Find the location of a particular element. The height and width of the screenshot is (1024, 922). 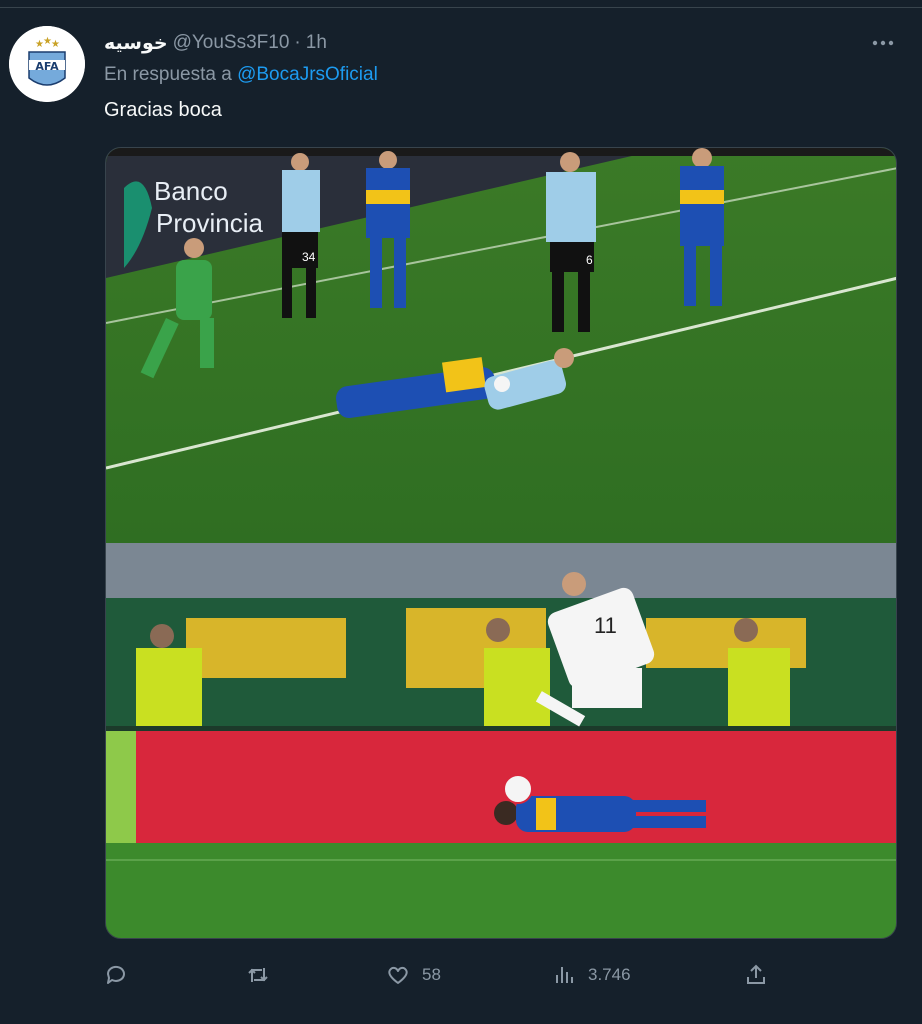

like-icon is located at coordinates (398, 975).